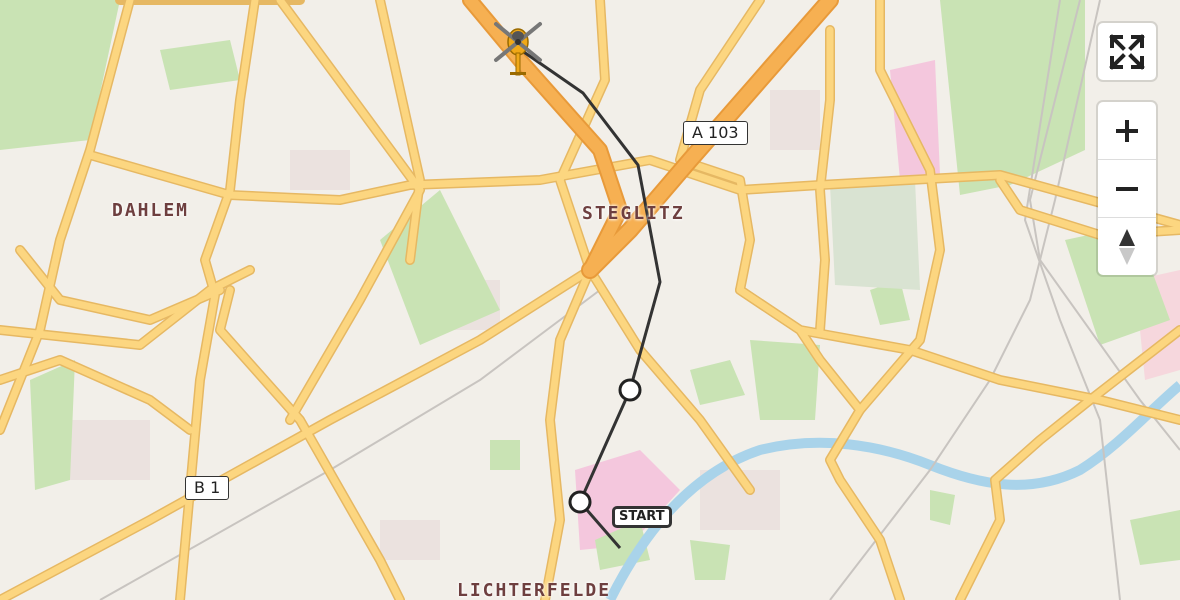 The height and width of the screenshot is (600, 1180). I want to click on fullscreen-button, so click(1127, 51).